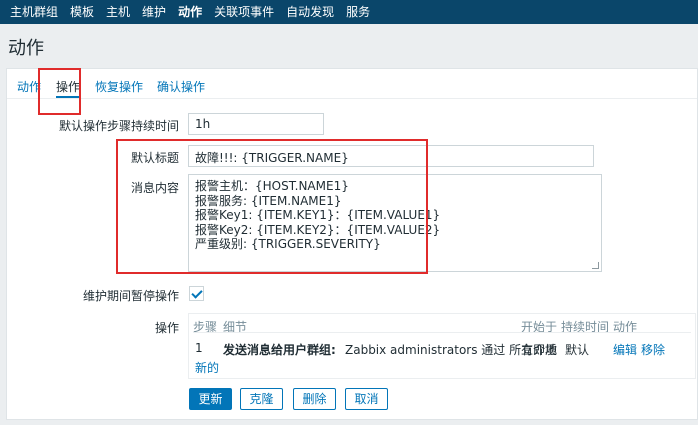 The image size is (698, 425). Describe the element at coordinates (314, 399) in the screenshot. I see `delete-button: 删除` at that location.